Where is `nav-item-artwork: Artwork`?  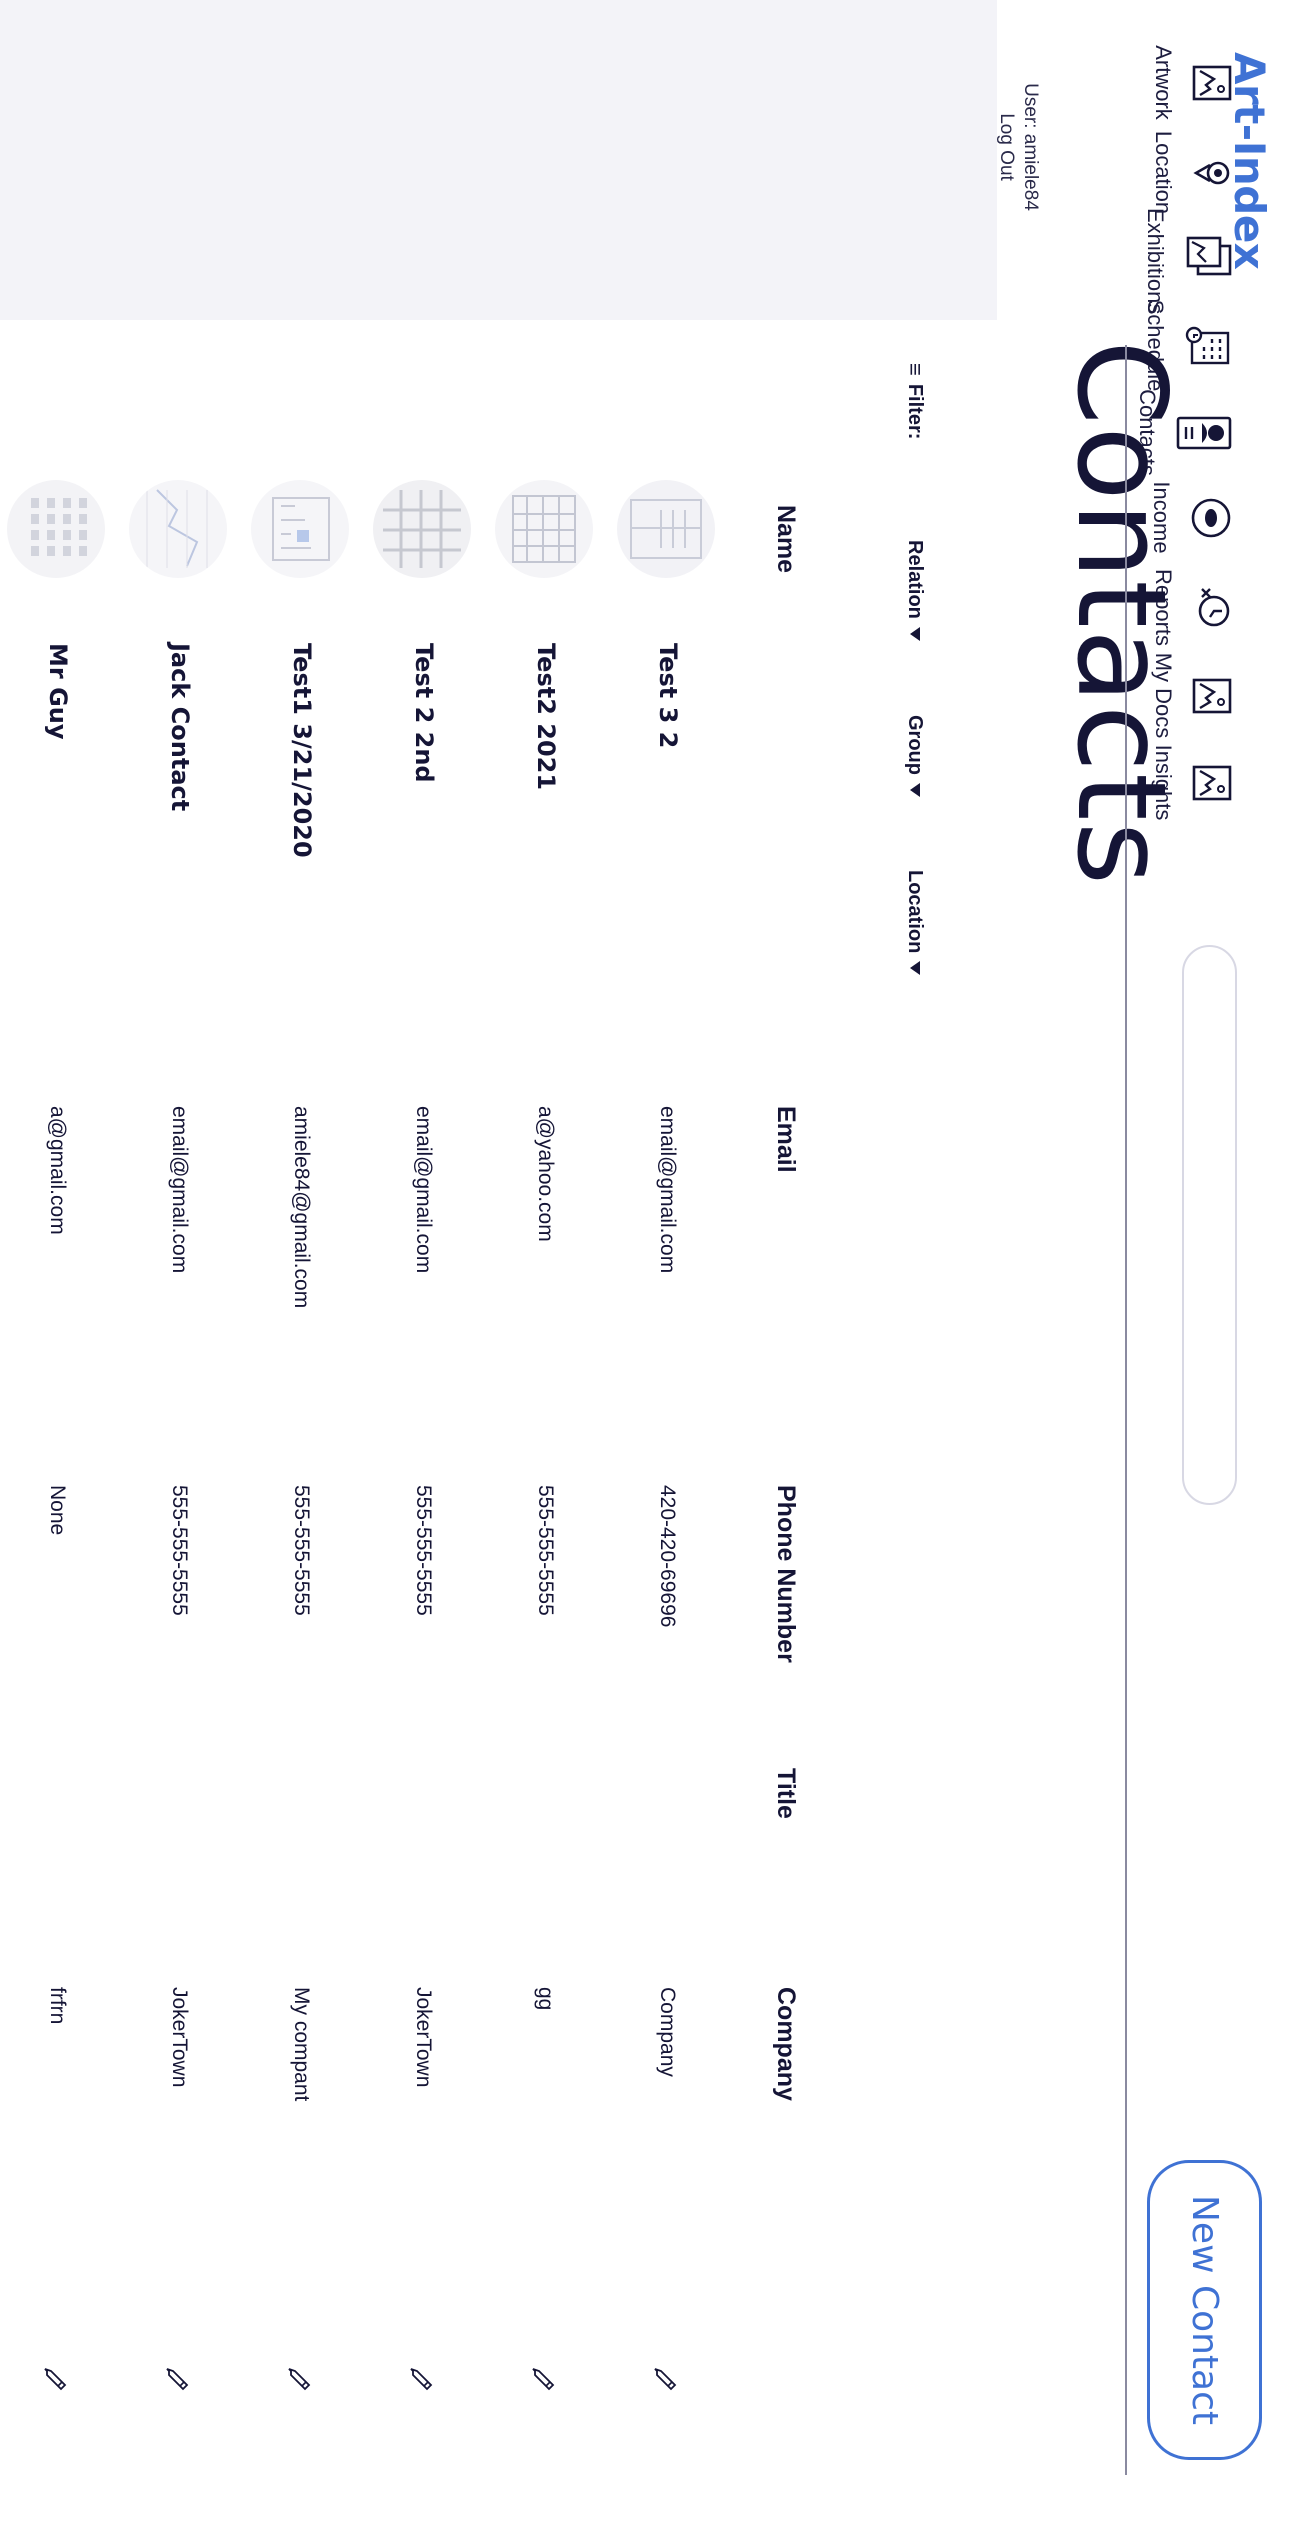
nav-item-artwork: Artwork is located at coordinates (1172, 82).